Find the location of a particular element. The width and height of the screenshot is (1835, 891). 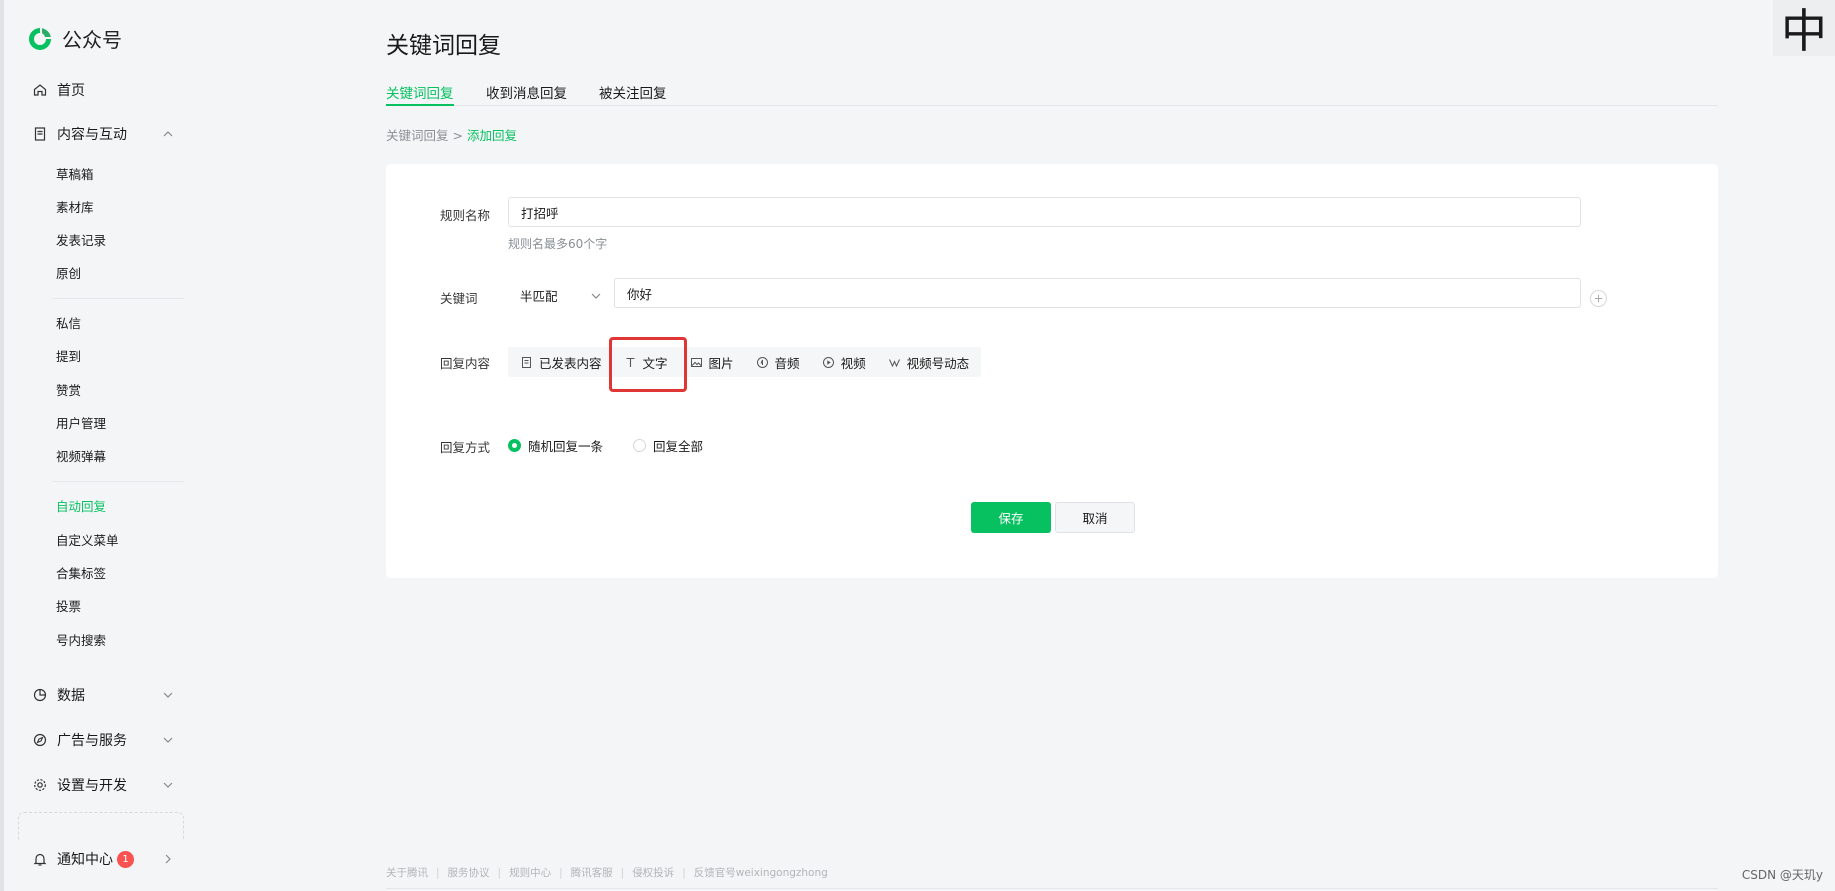

reply-mode-group: 随机回复一条 回复全部 is located at coordinates (605, 445).